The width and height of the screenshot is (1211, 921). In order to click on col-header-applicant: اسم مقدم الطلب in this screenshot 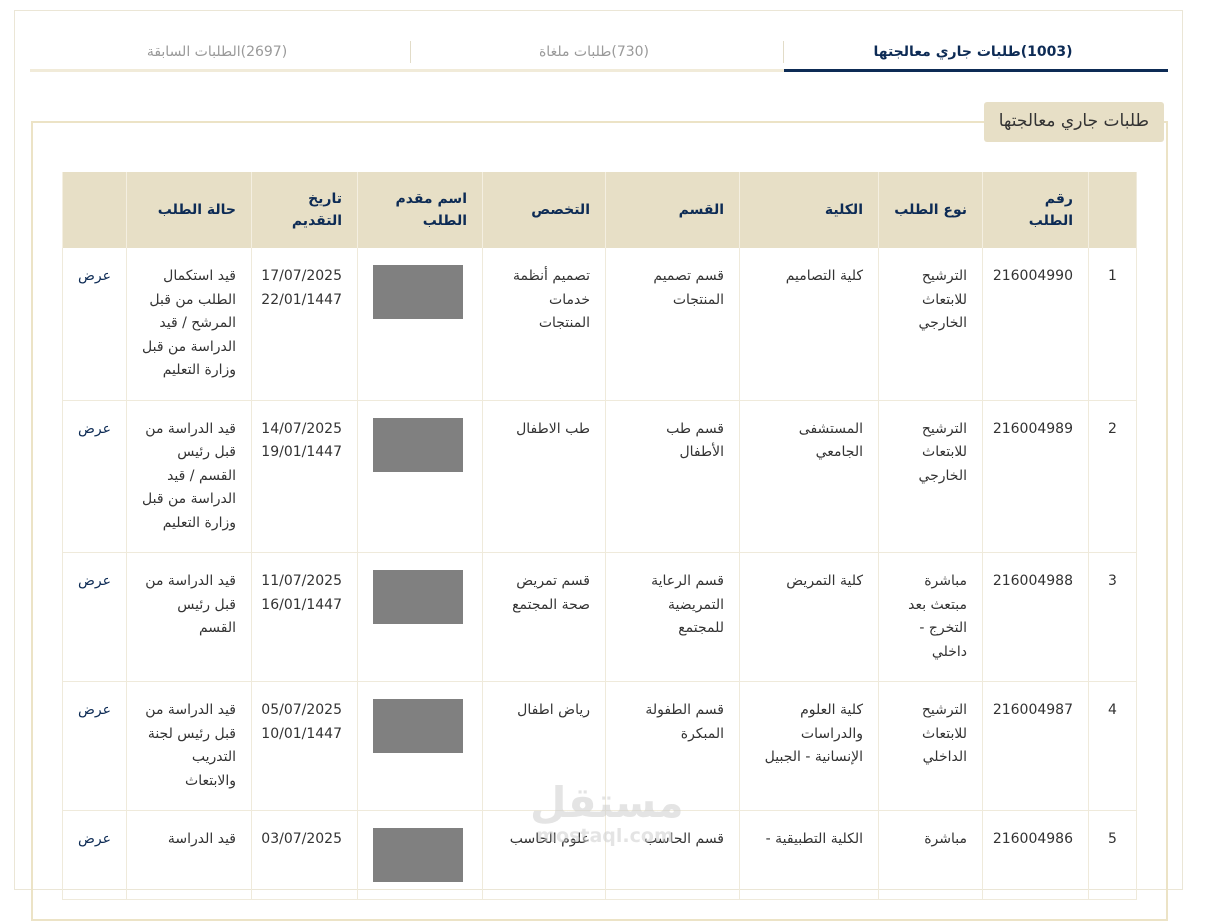, I will do `click(420, 210)`.